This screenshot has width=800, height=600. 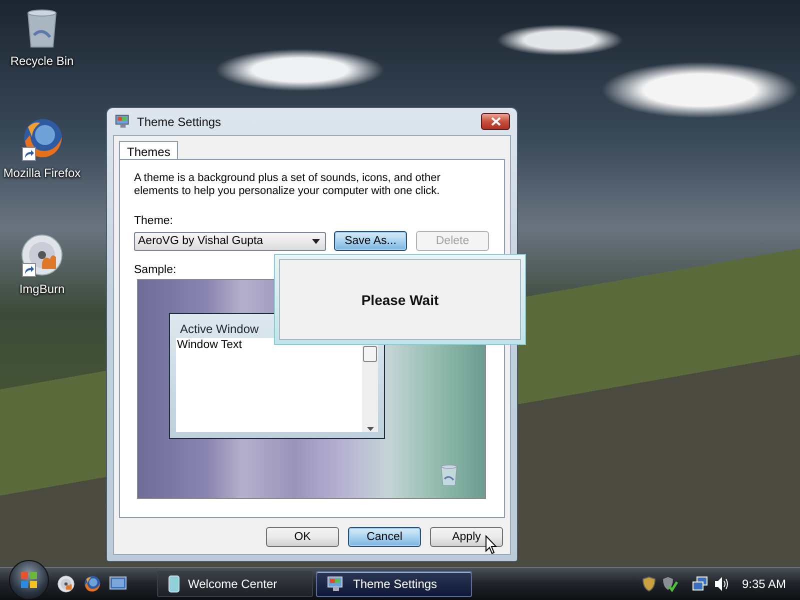 I want to click on taskbar-button: Welcome Center, so click(x=235, y=584).